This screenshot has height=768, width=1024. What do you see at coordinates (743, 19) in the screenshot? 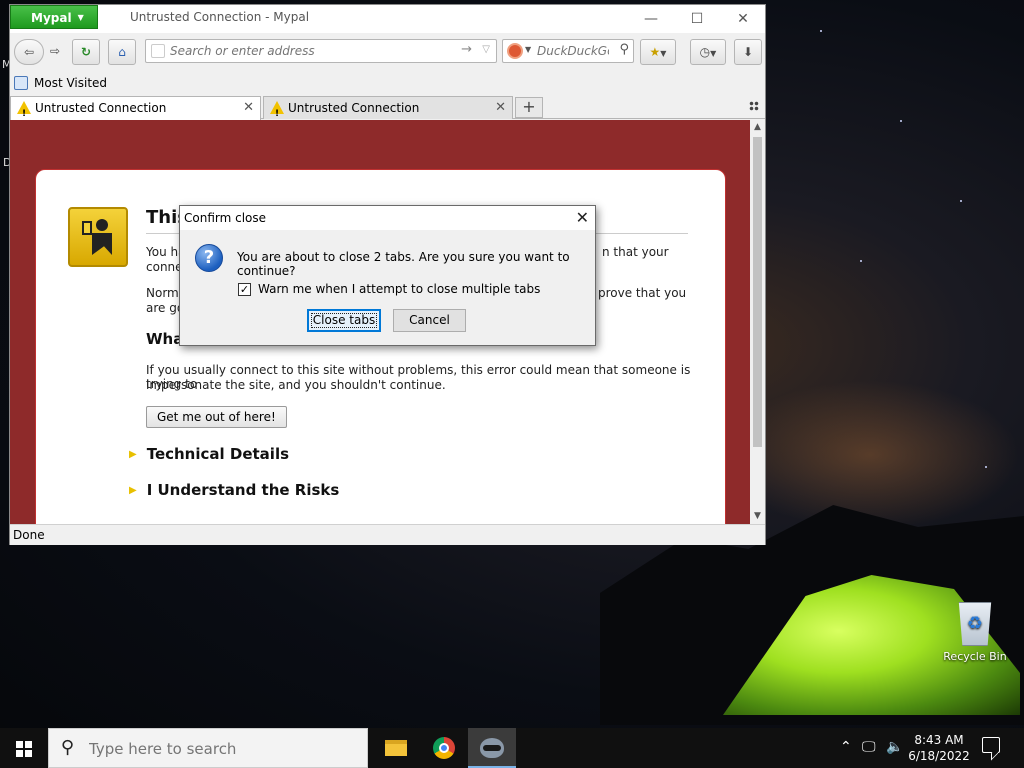
I see `close-window-button: ✕` at bounding box center [743, 19].